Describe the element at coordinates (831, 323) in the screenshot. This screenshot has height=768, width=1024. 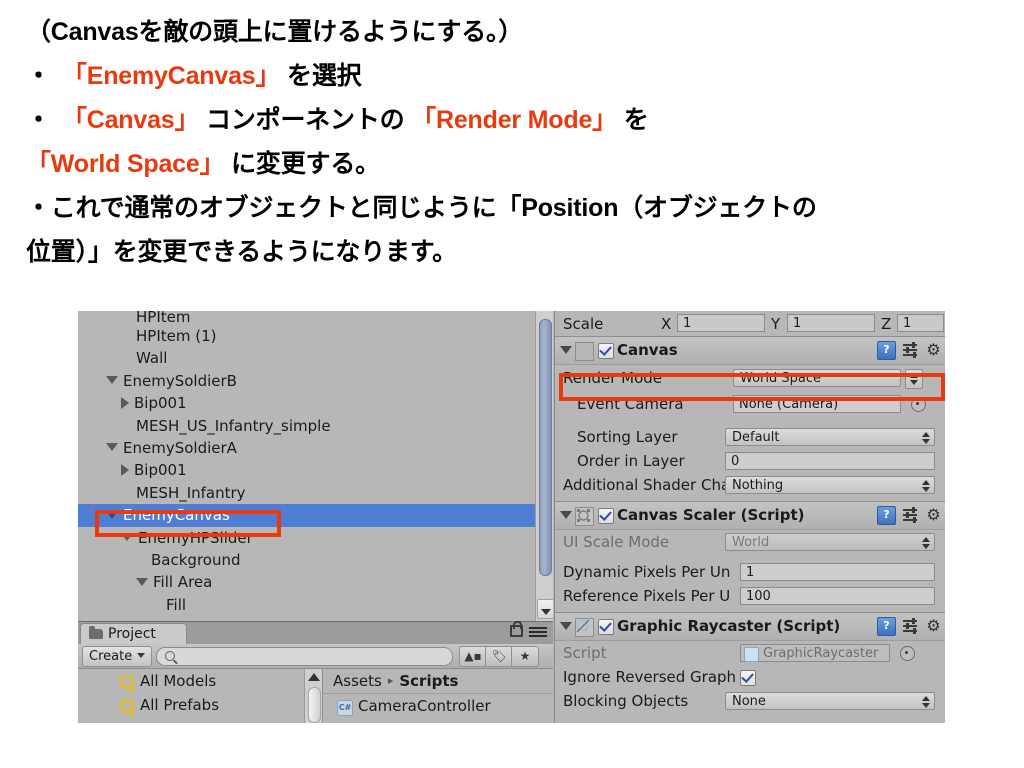
I see `scale-y-input: 1` at that location.